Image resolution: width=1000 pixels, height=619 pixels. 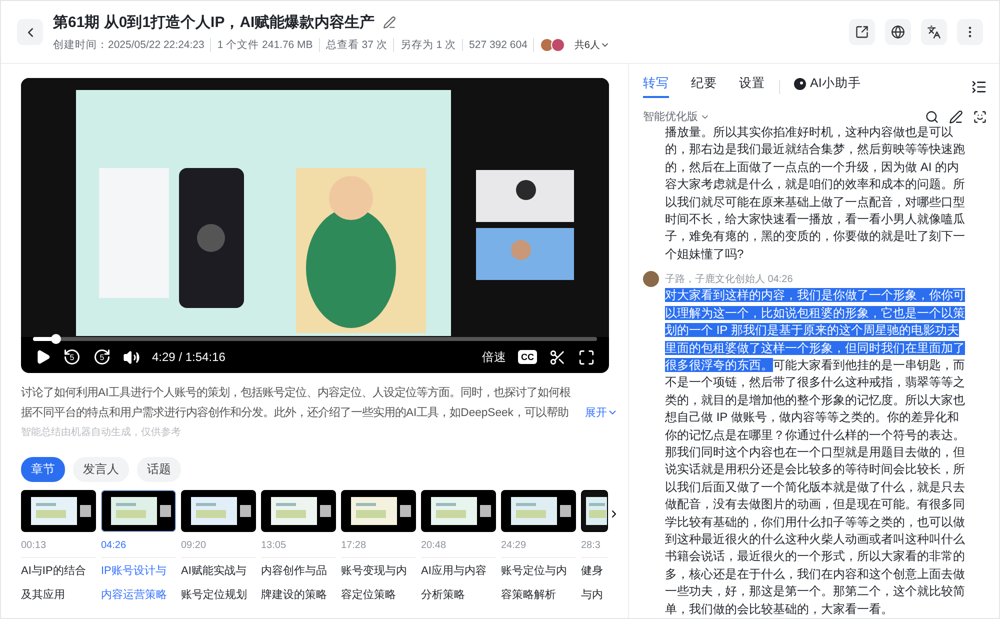 What do you see at coordinates (980, 117) in the screenshot?
I see `scan-icon` at bounding box center [980, 117].